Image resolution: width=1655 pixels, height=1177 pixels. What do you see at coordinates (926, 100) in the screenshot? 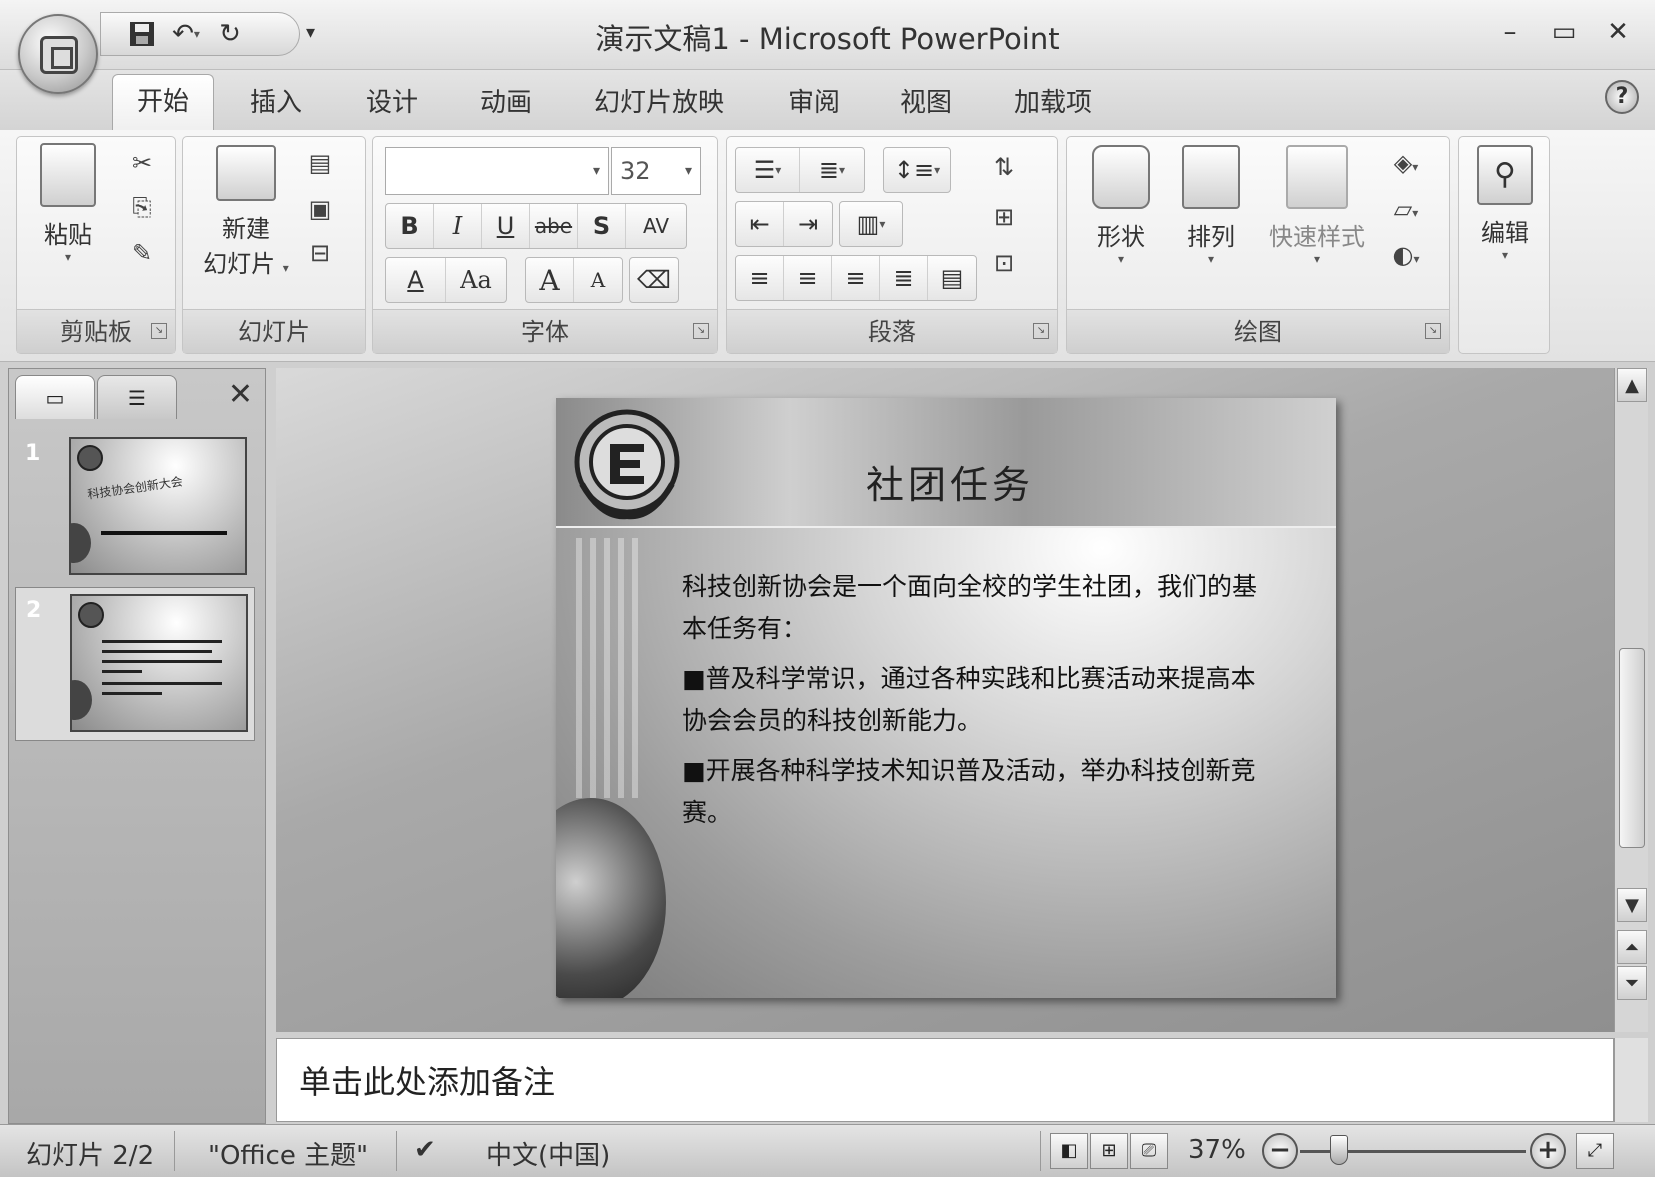
I see `tab-view: 视图` at bounding box center [926, 100].